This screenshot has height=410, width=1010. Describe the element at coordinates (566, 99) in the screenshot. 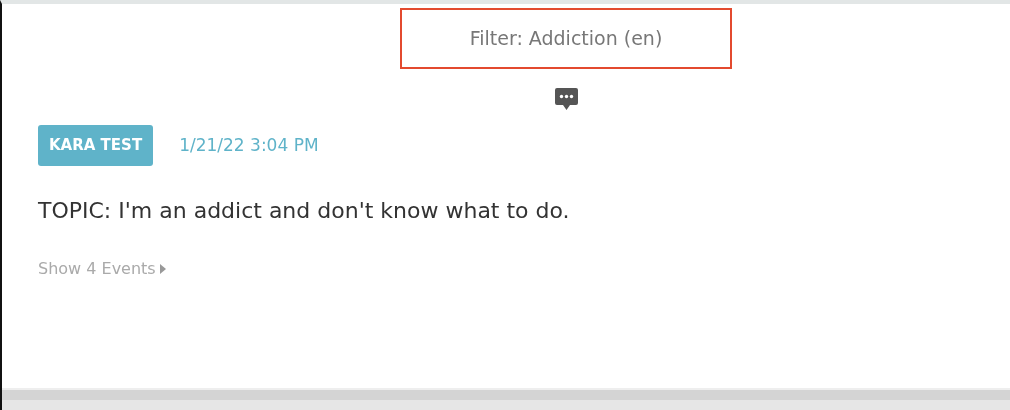

I see `comment-icon` at that location.